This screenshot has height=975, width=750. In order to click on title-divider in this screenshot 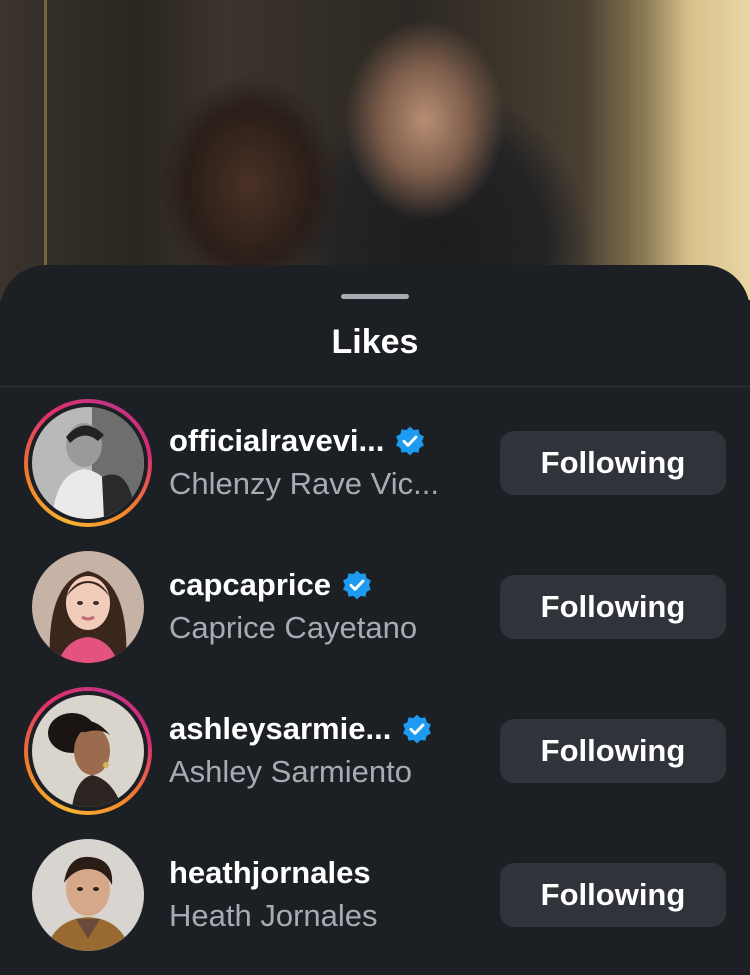, I will do `click(375, 386)`.